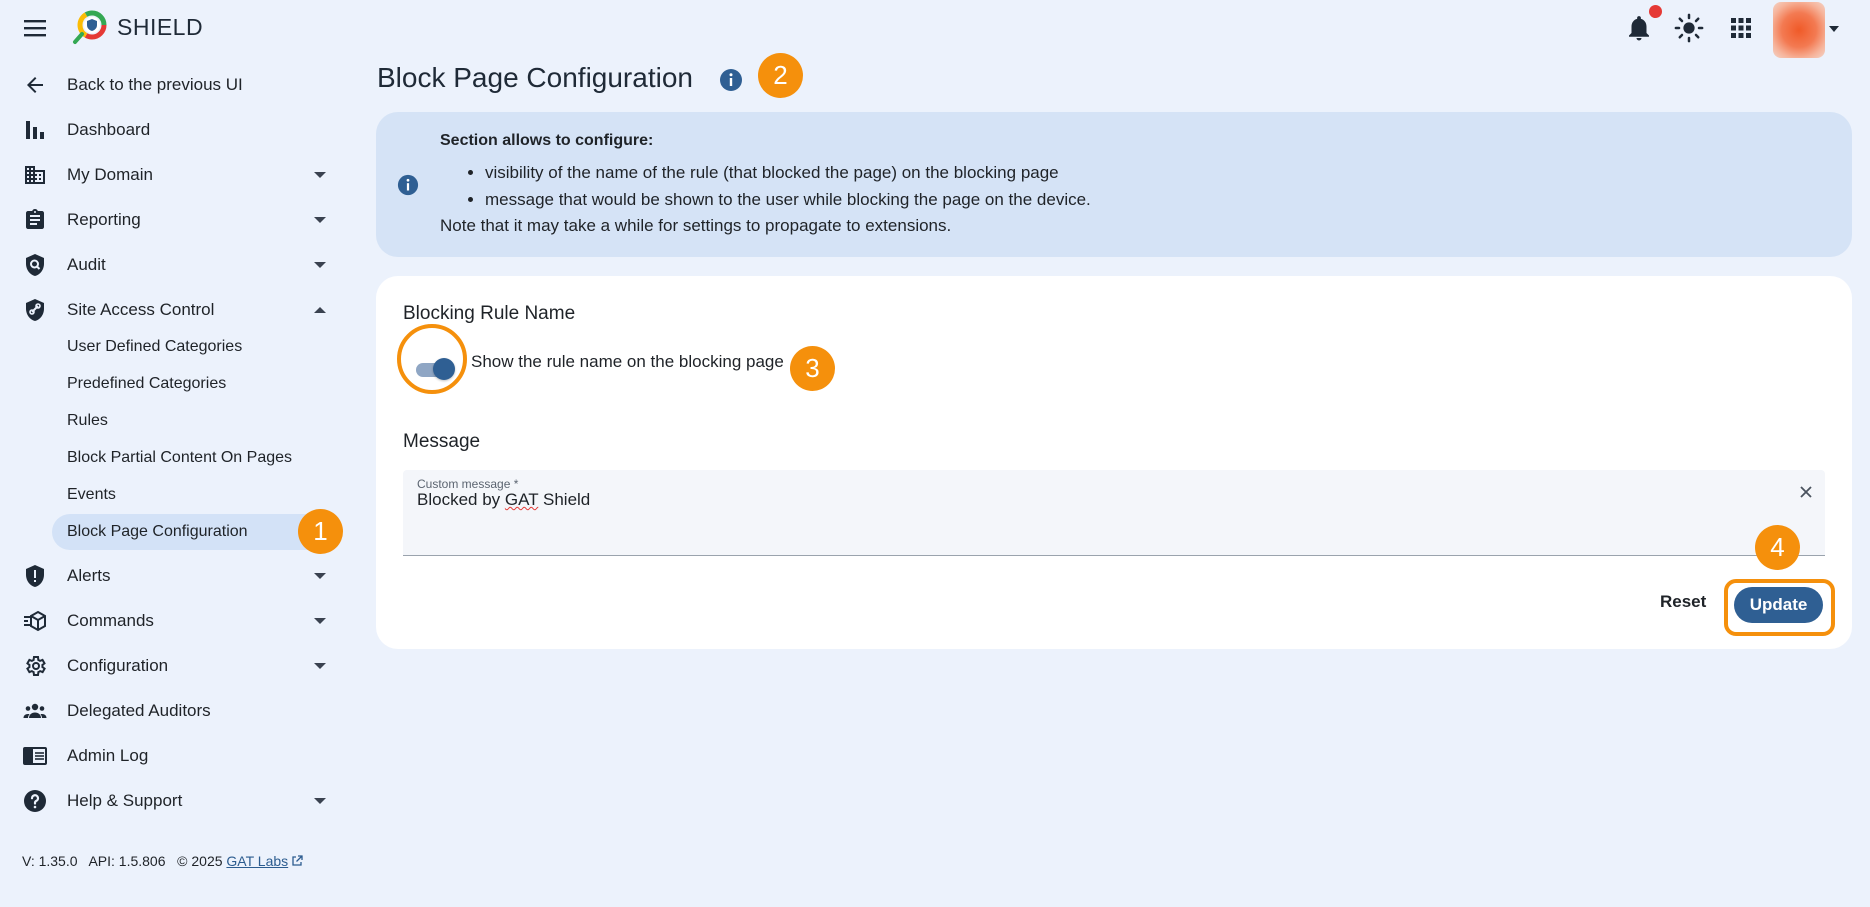  What do you see at coordinates (197, 421) in the screenshot?
I see `sidebar-subitem-rules: Rules` at bounding box center [197, 421].